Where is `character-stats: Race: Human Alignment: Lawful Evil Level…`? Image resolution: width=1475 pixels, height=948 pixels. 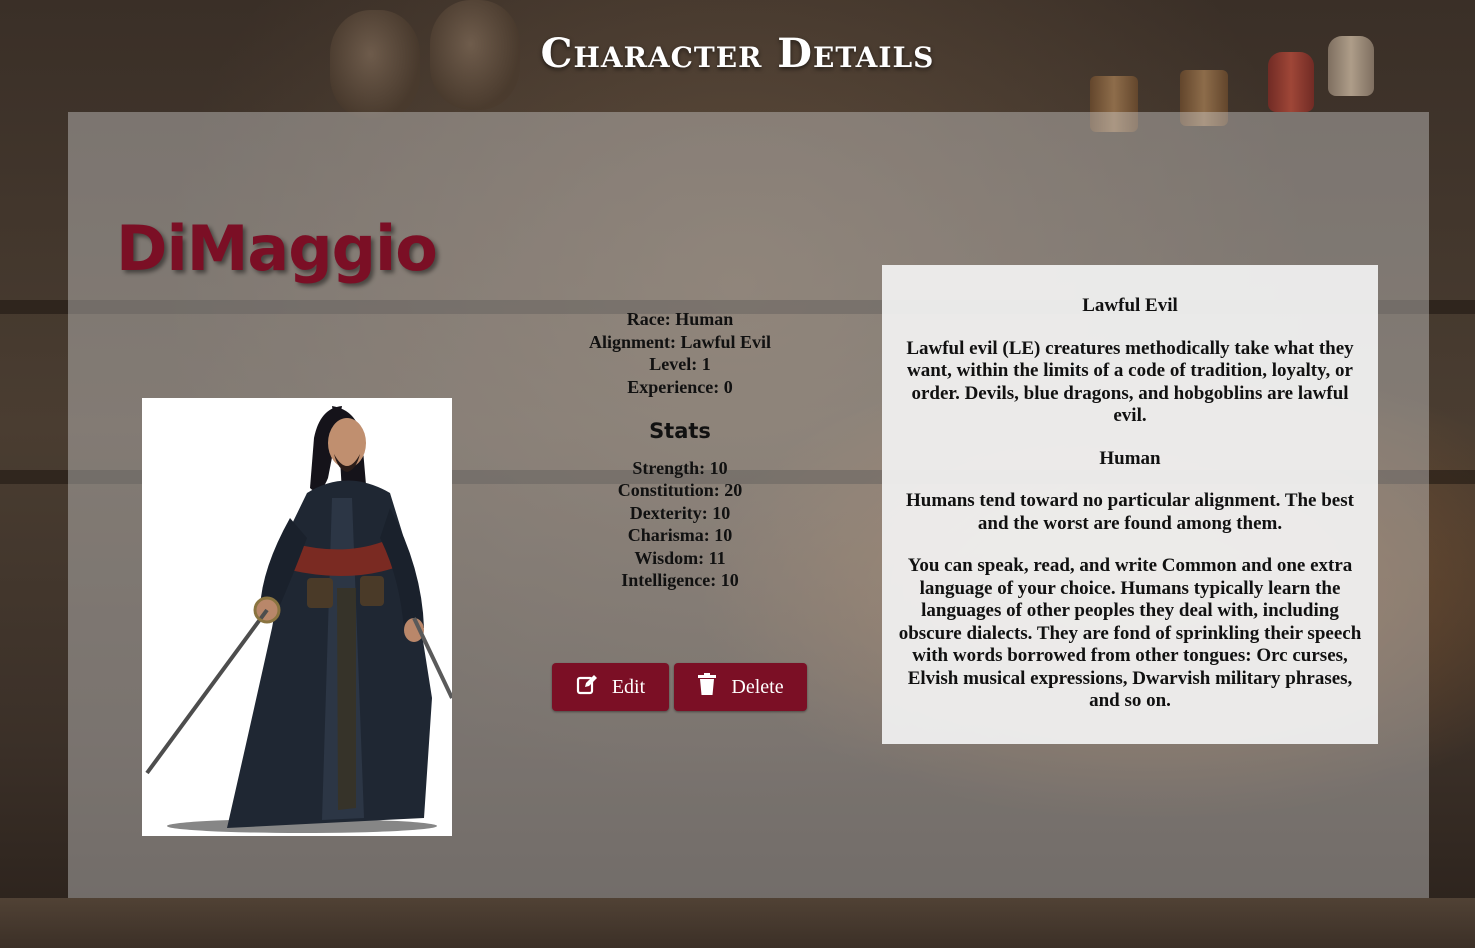 character-stats: Race: Human Alignment: Lawful Evil Level… is located at coordinates (680, 450).